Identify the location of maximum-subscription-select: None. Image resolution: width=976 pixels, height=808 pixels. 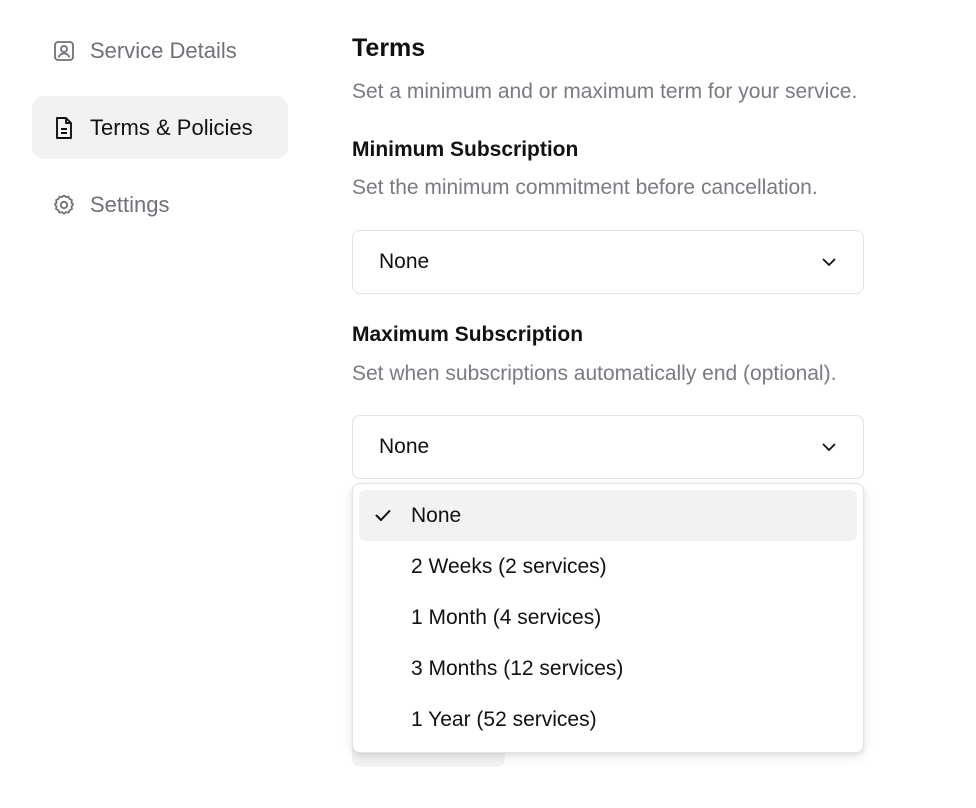
(608, 447).